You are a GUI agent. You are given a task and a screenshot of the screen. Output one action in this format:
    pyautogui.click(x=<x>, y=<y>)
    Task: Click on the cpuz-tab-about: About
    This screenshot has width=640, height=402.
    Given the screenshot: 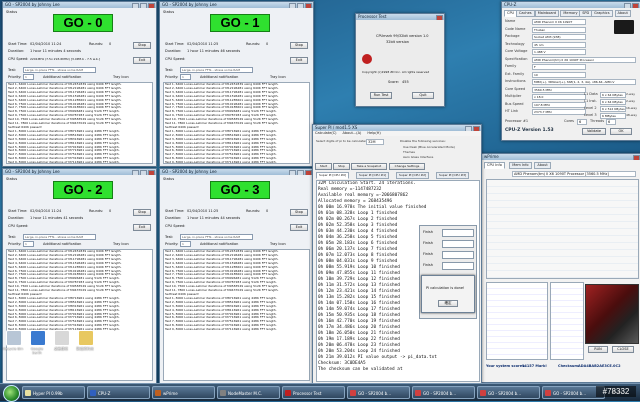 What is the action you would take?
    pyautogui.click(x=622, y=13)
    